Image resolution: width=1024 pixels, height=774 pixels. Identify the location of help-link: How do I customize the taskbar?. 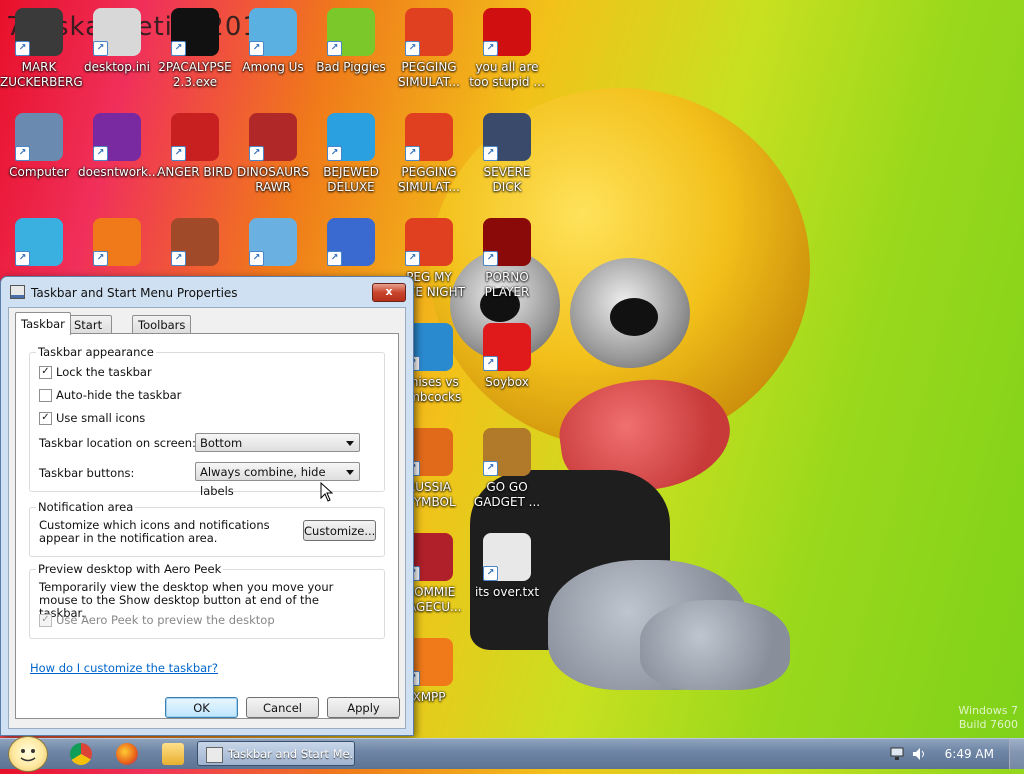
(124, 668).